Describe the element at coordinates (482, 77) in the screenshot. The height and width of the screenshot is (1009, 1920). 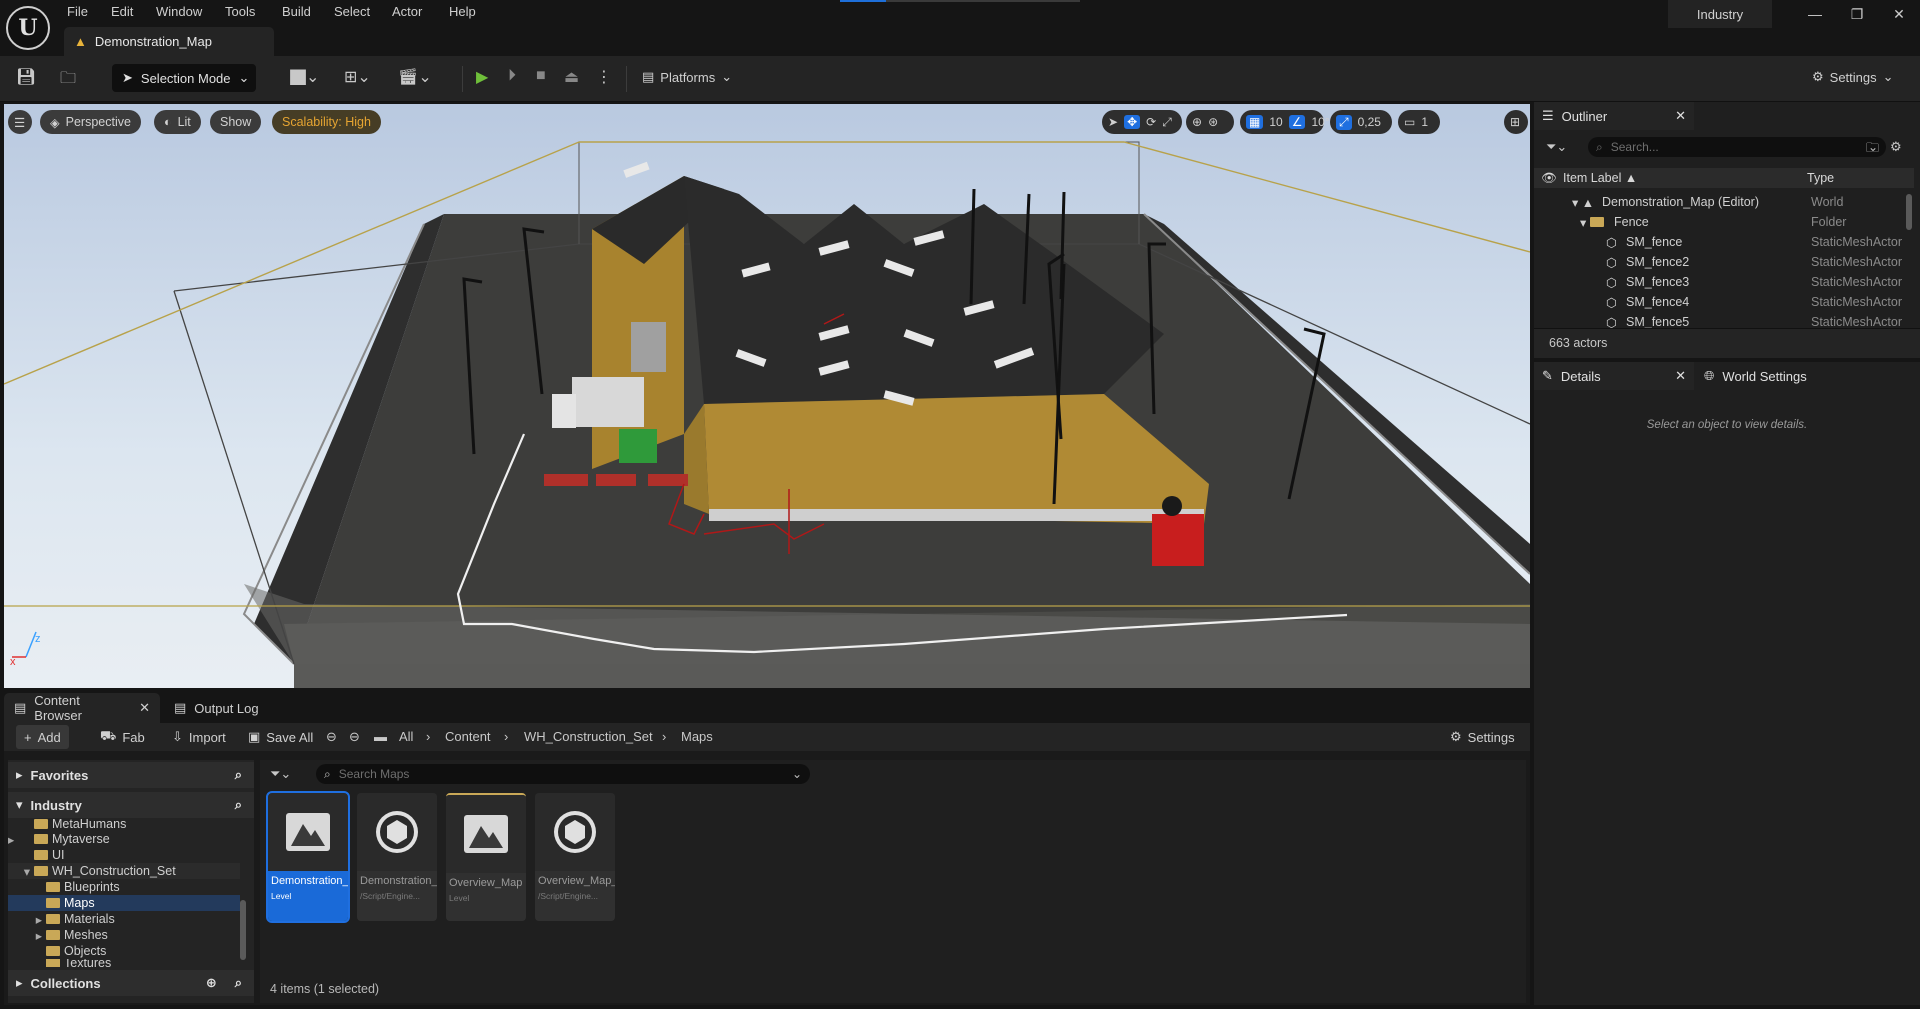
I see `play-icon: ▶` at that location.